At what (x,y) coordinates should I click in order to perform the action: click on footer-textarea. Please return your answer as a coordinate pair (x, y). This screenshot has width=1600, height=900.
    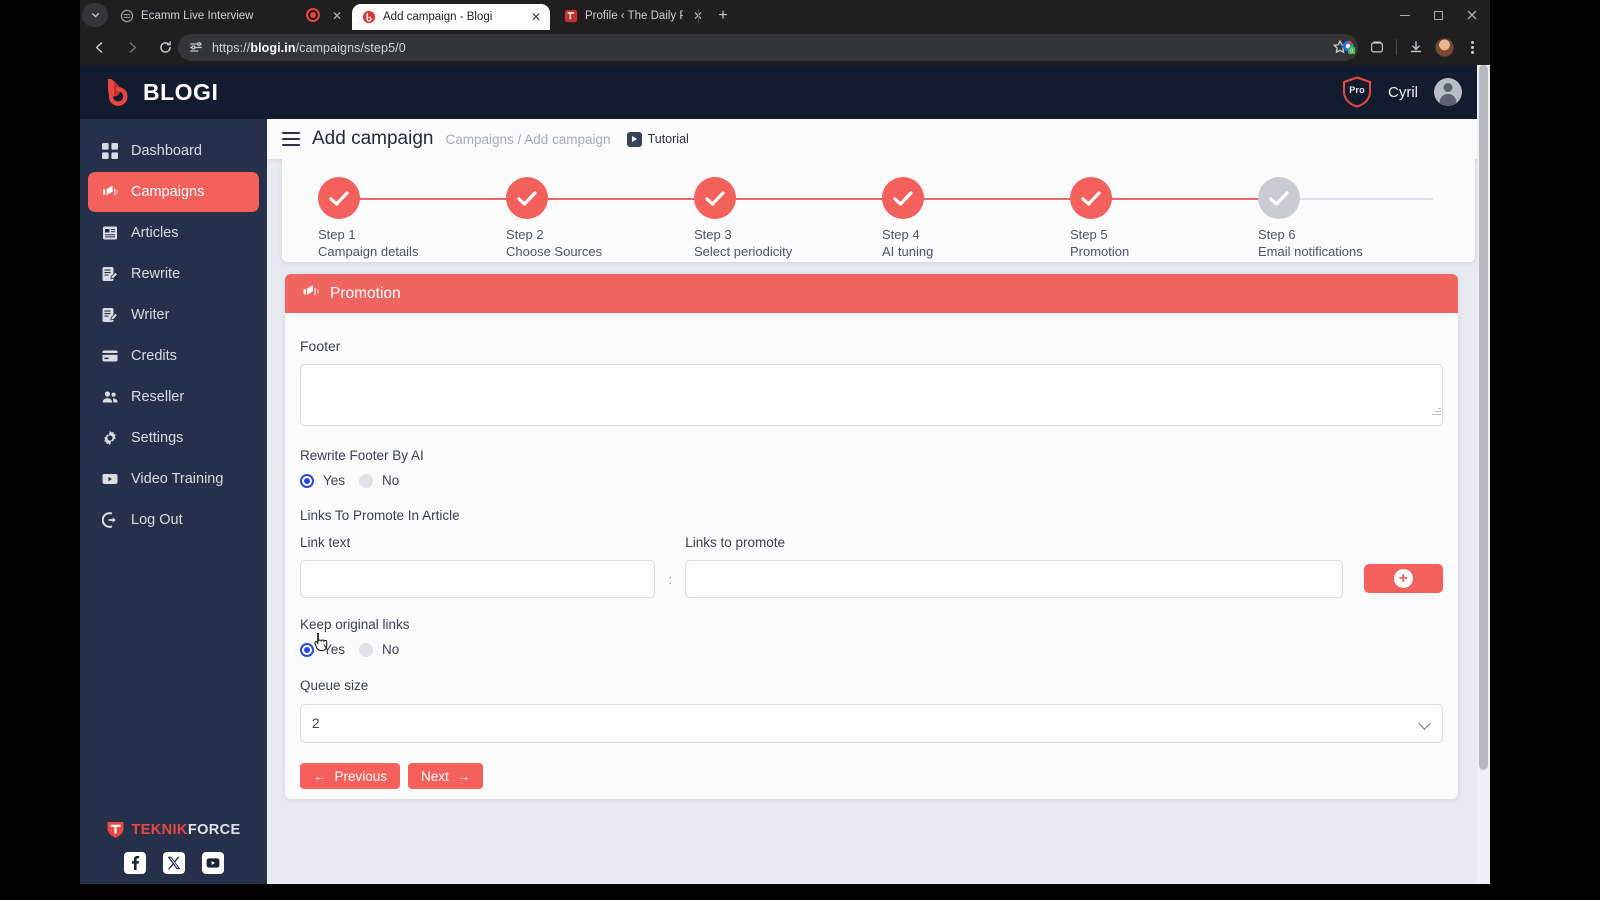
    Looking at the image, I should click on (871, 395).